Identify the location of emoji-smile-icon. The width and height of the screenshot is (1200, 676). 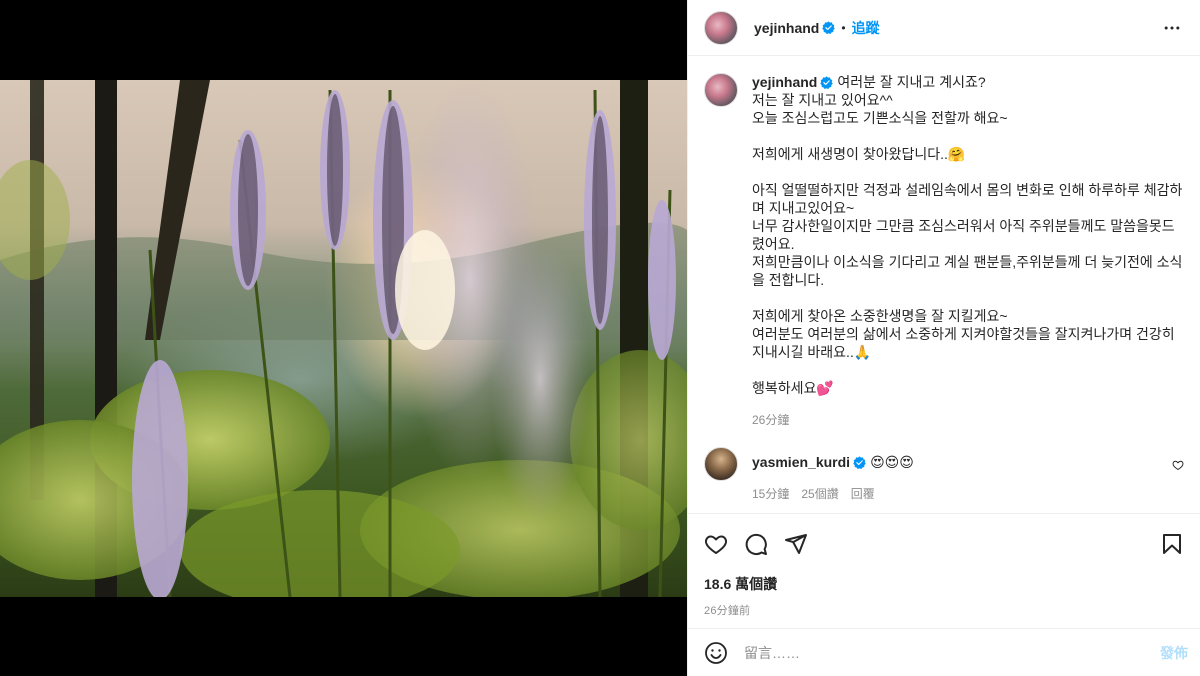
(716, 652).